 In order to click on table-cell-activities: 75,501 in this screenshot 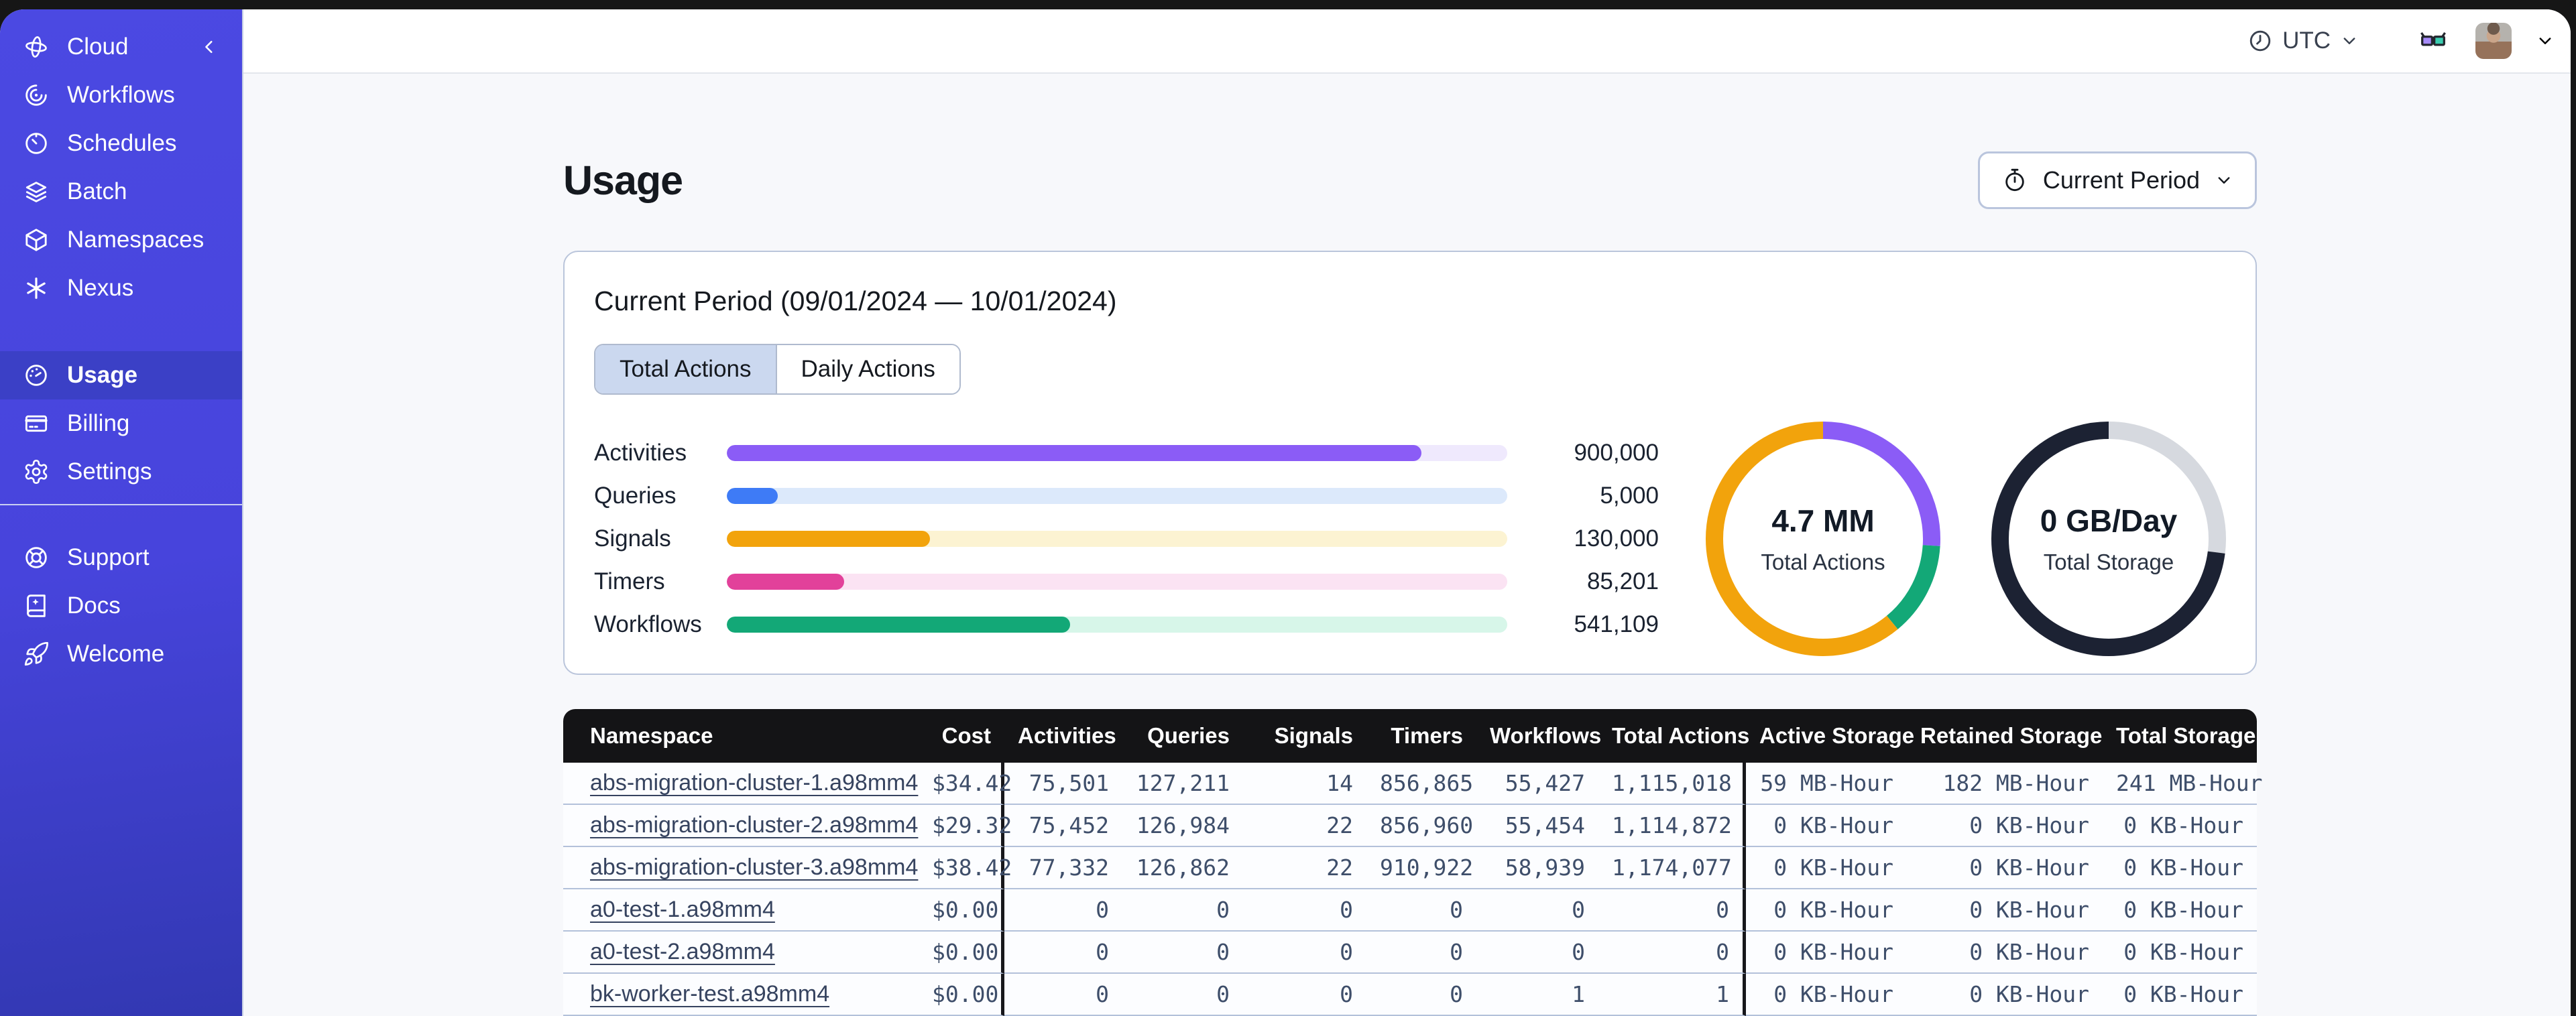, I will do `click(1063, 784)`.